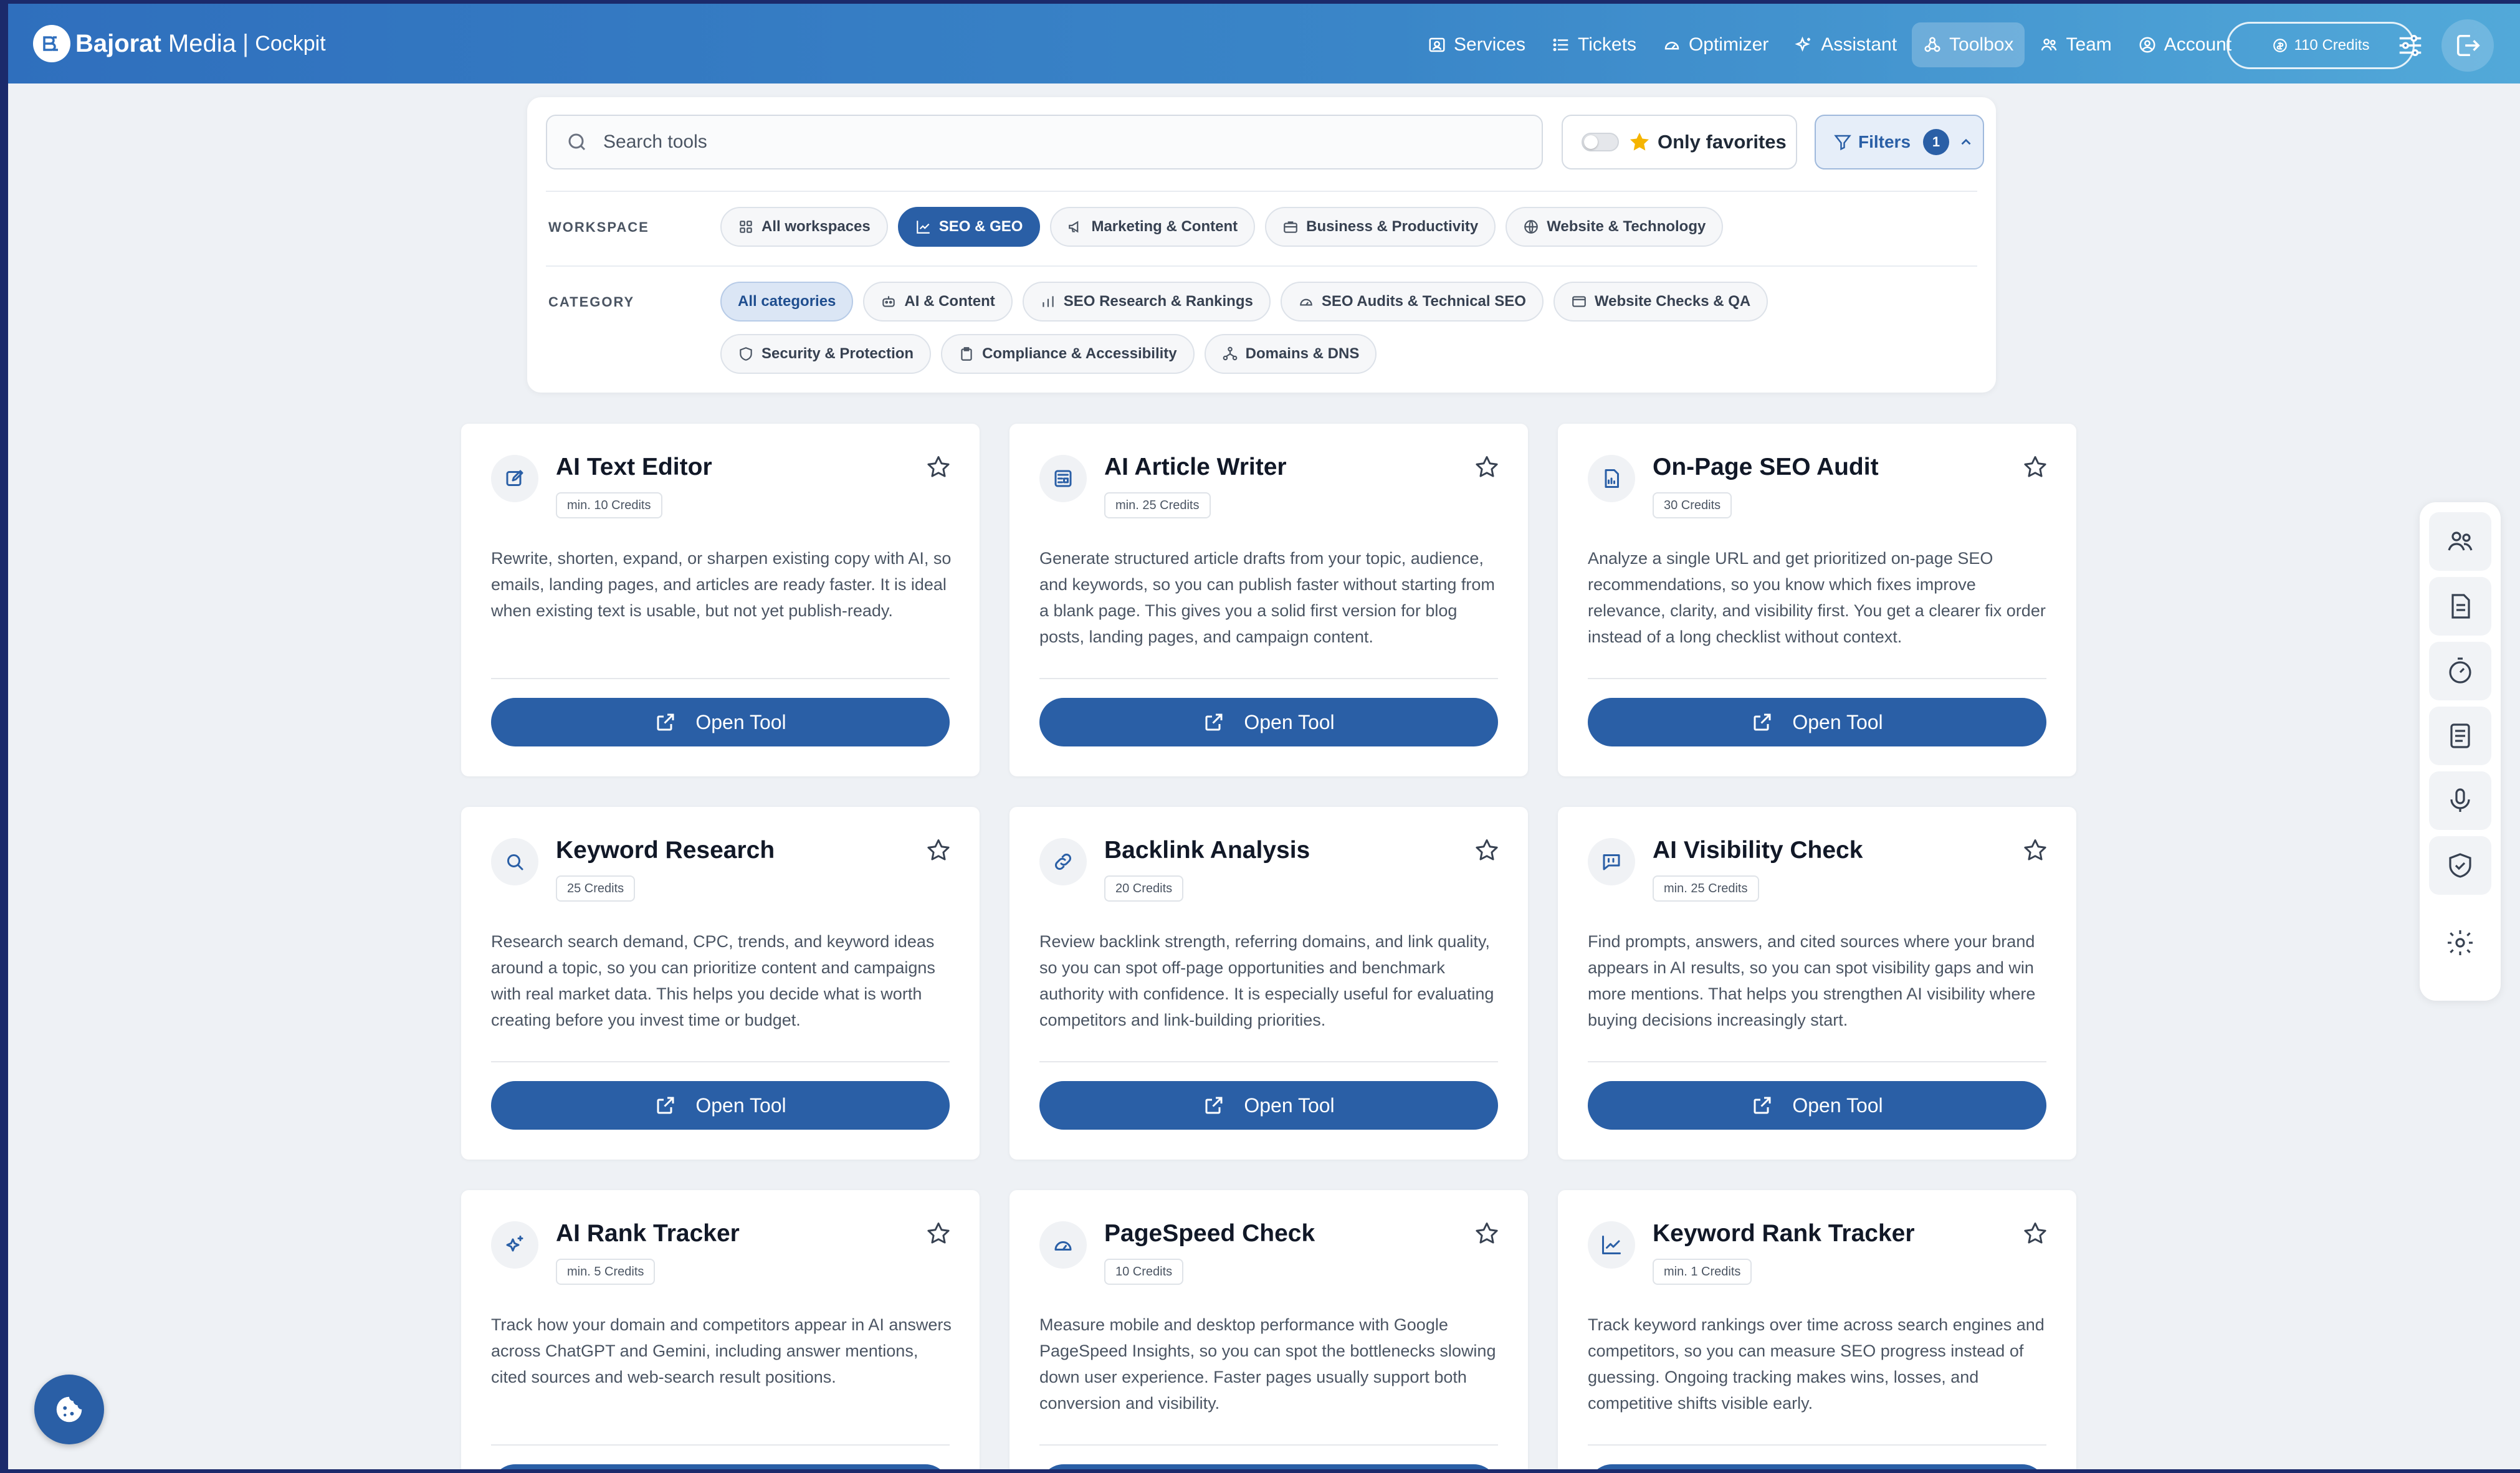  Describe the element at coordinates (1207, 850) in the screenshot. I see `card-title: Backlink Analysis` at that location.